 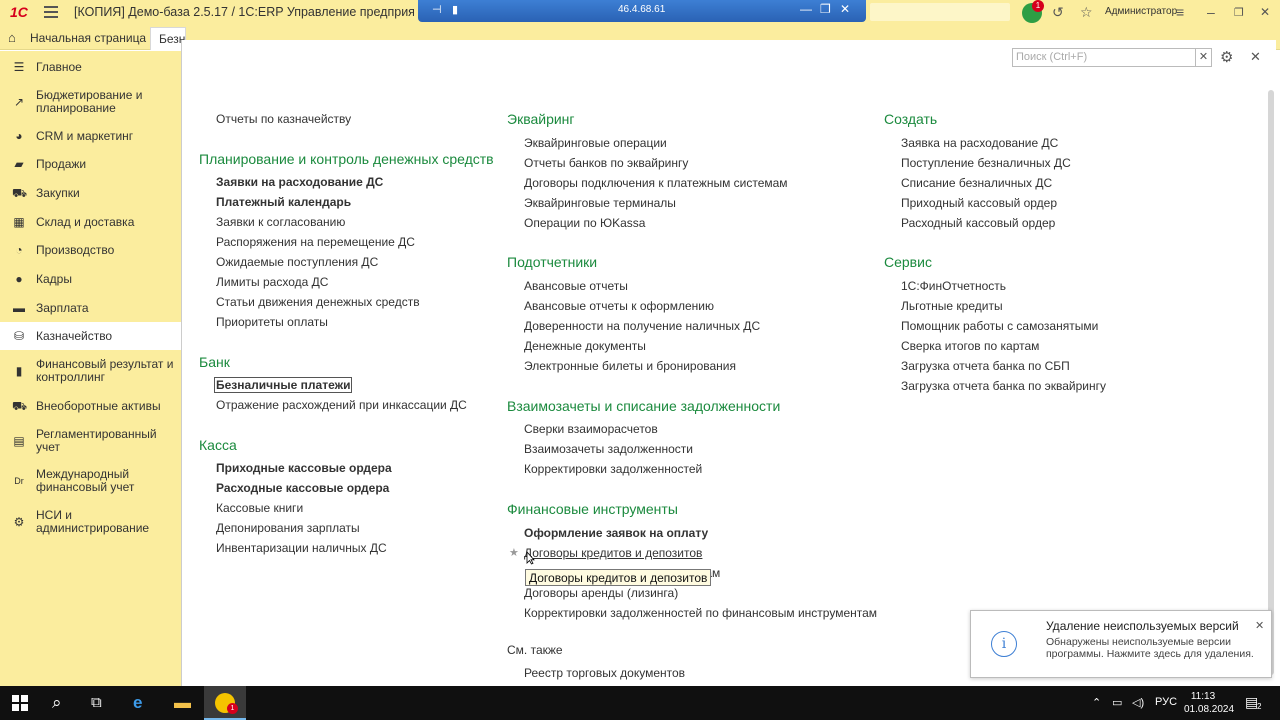 I want to click on link-create-2: Списание безналичных ДС, so click(x=976, y=183).